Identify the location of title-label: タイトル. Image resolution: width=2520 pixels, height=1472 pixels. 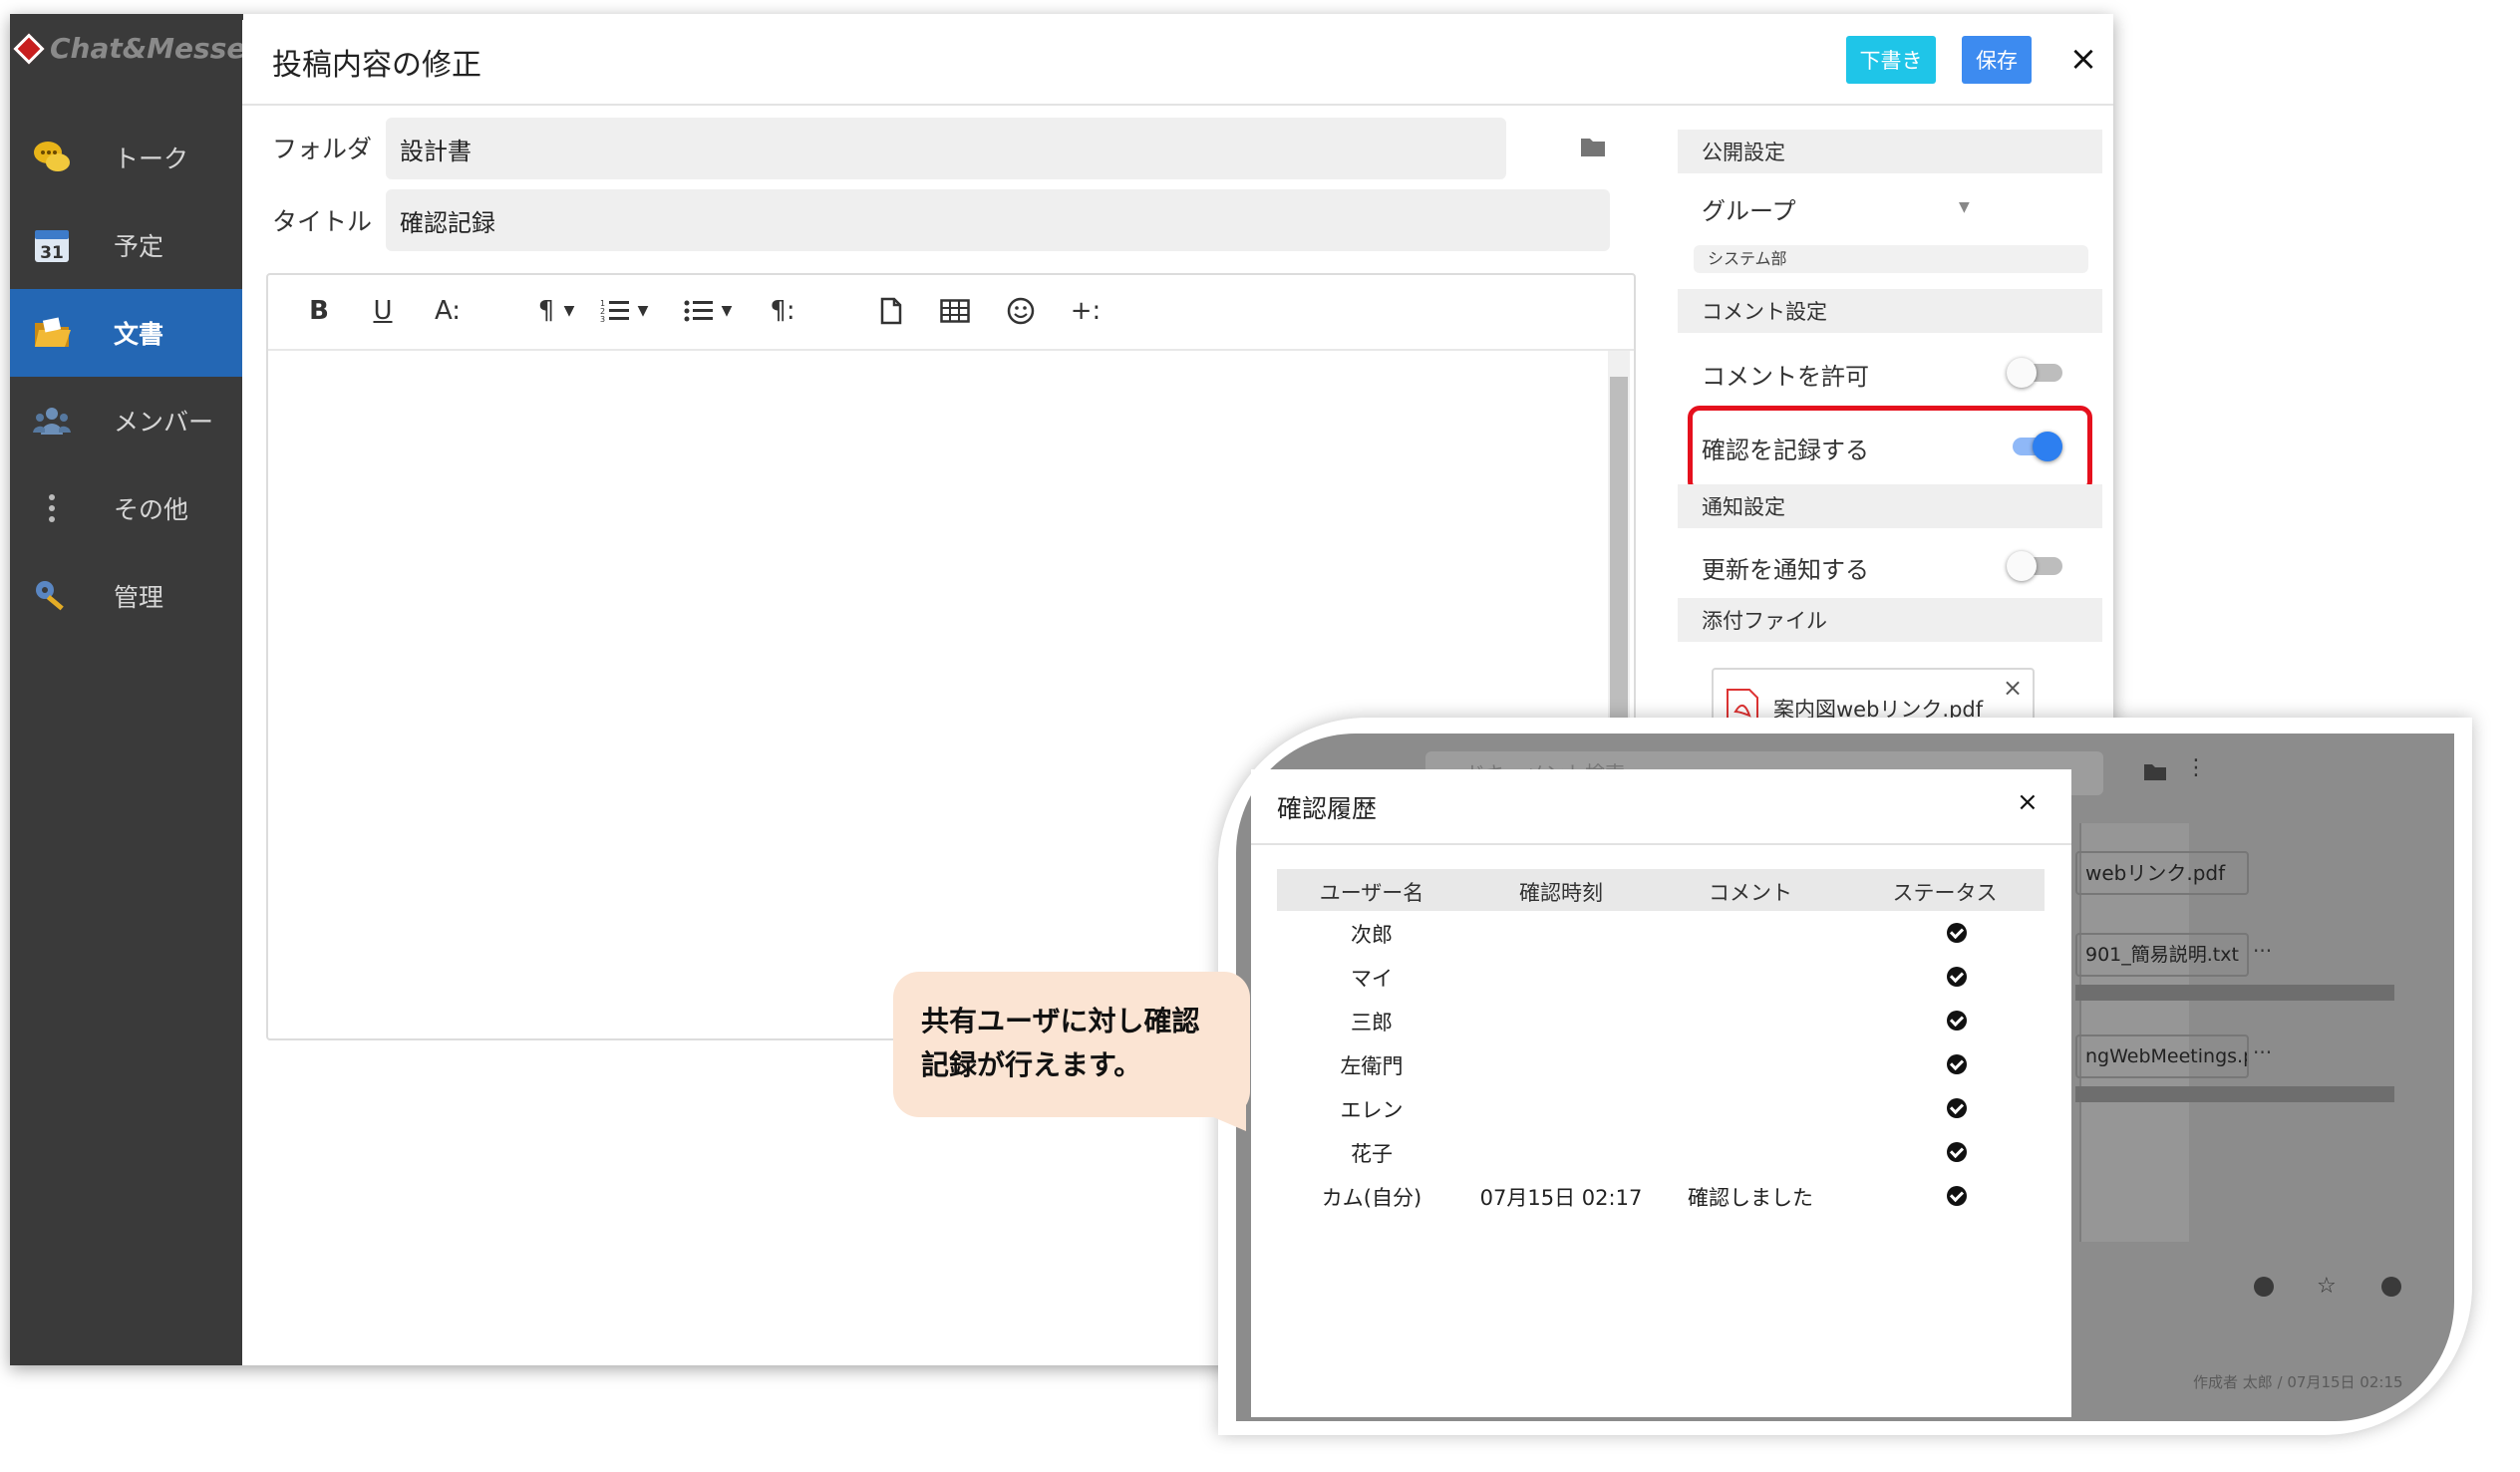
(322, 221).